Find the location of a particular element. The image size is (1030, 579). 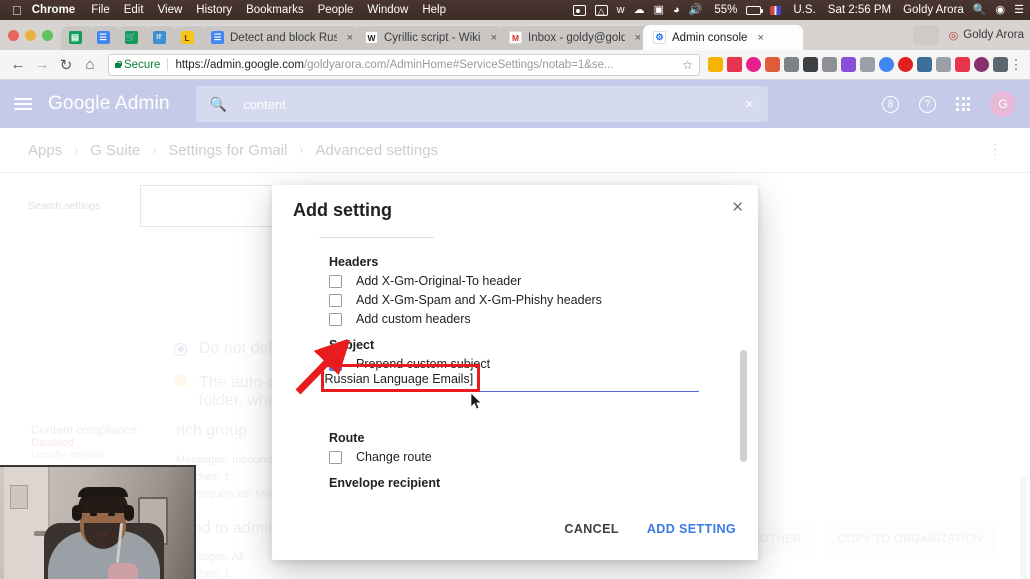

briefcase-extension-icon is located at coordinates (924, 64).